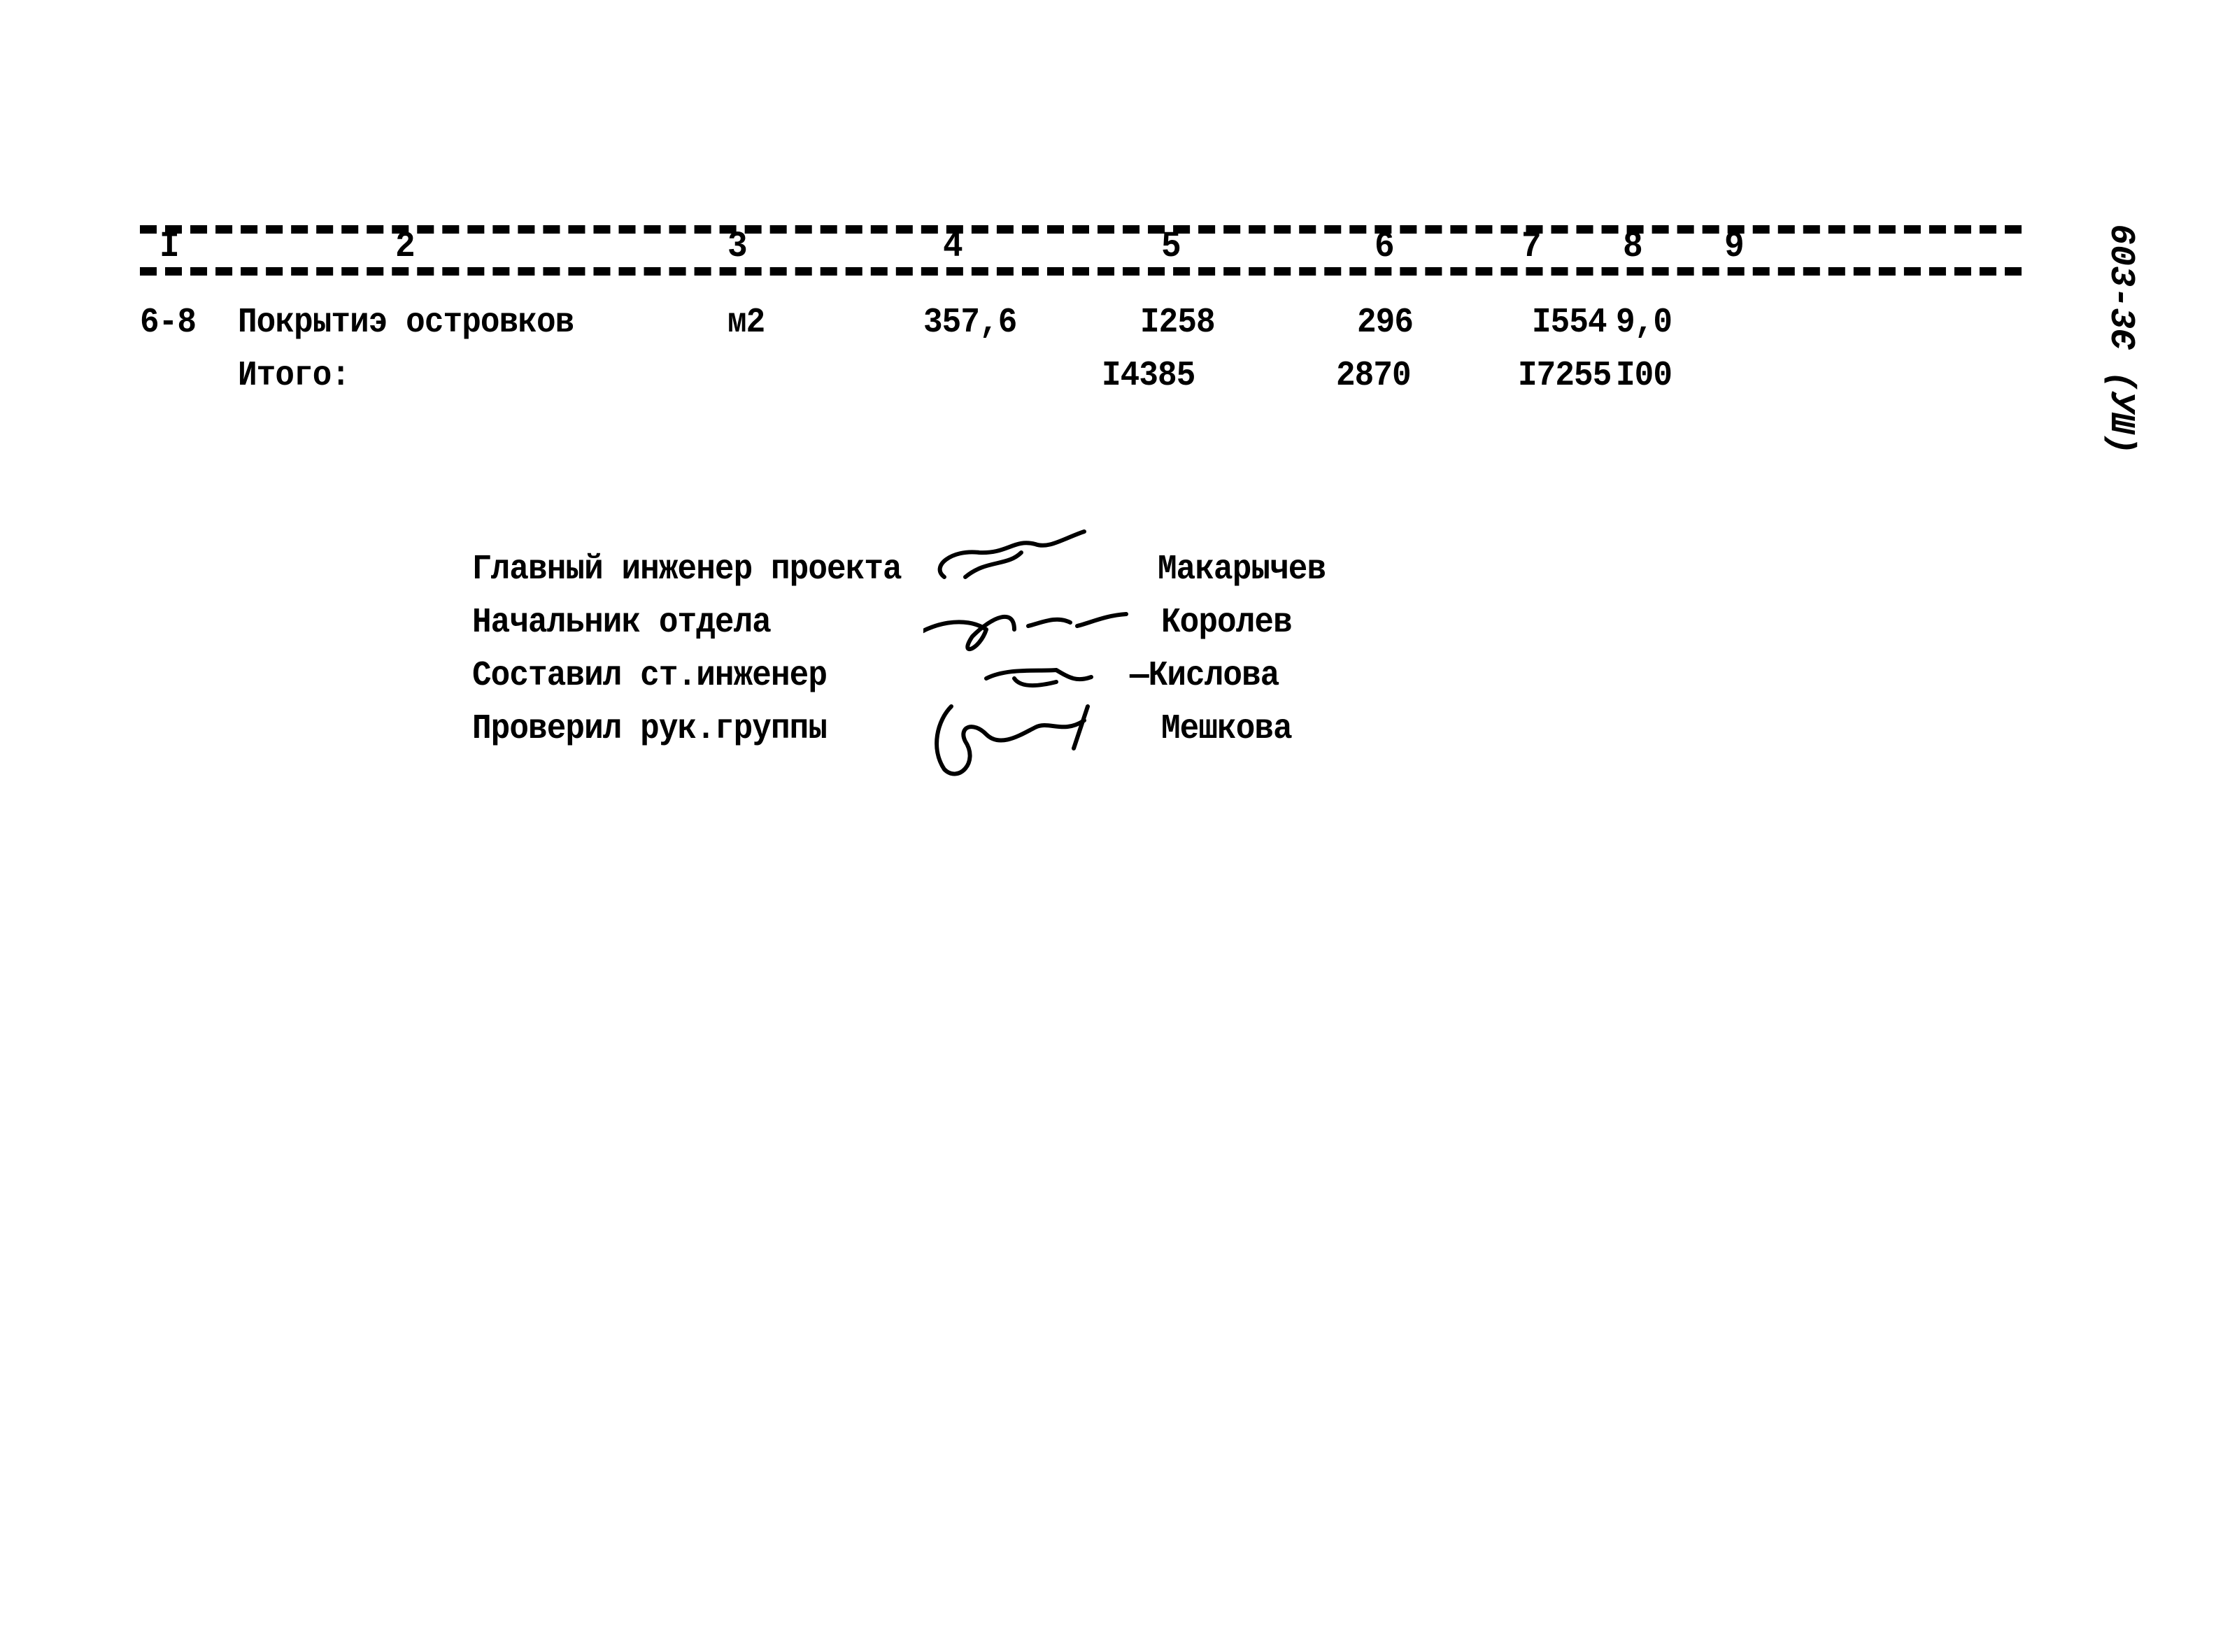 This screenshot has width=2230, height=1652. Describe the element at coordinates (622, 623) in the screenshot. I see `signature-role-department-head: Начальник отдела` at that location.